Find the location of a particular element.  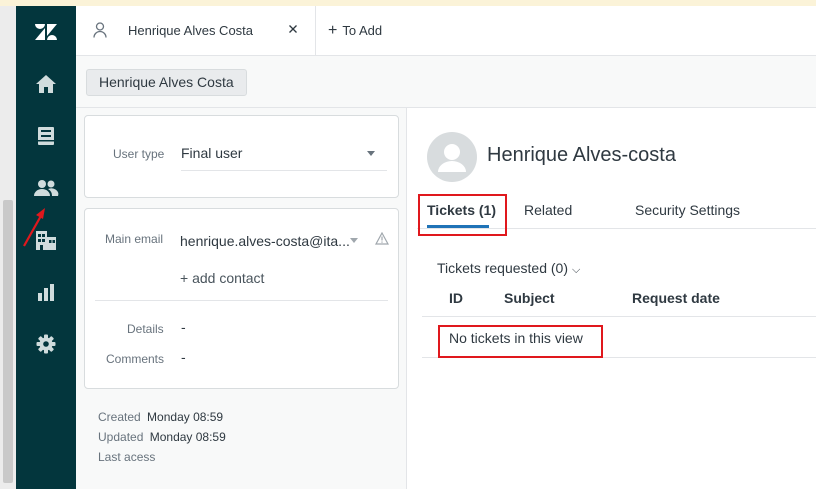

avatar is located at coordinates (452, 157).